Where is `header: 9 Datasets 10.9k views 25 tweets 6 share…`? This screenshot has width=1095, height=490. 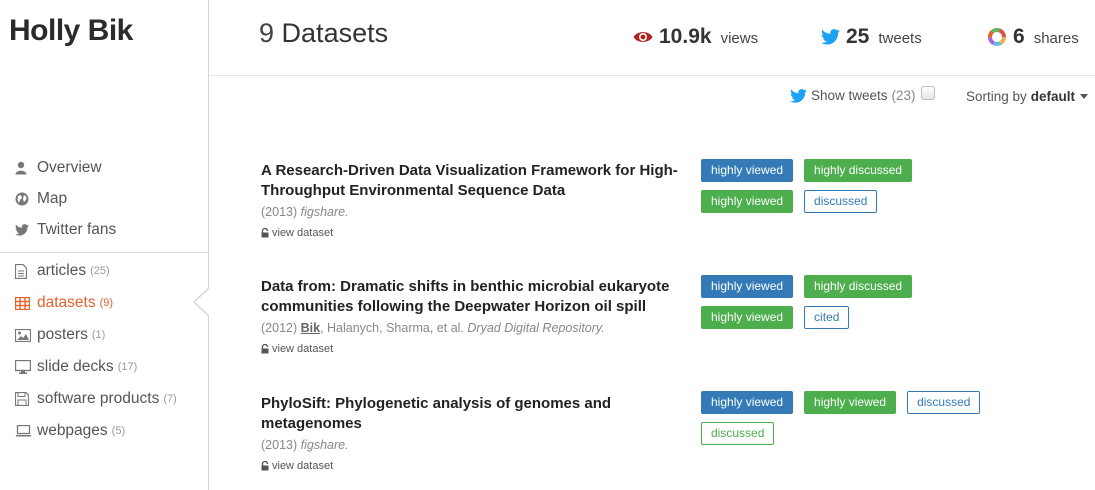
header: 9 Datasets 10.9k views 25 tweets 6 share… is located at coordinates (652, 38).